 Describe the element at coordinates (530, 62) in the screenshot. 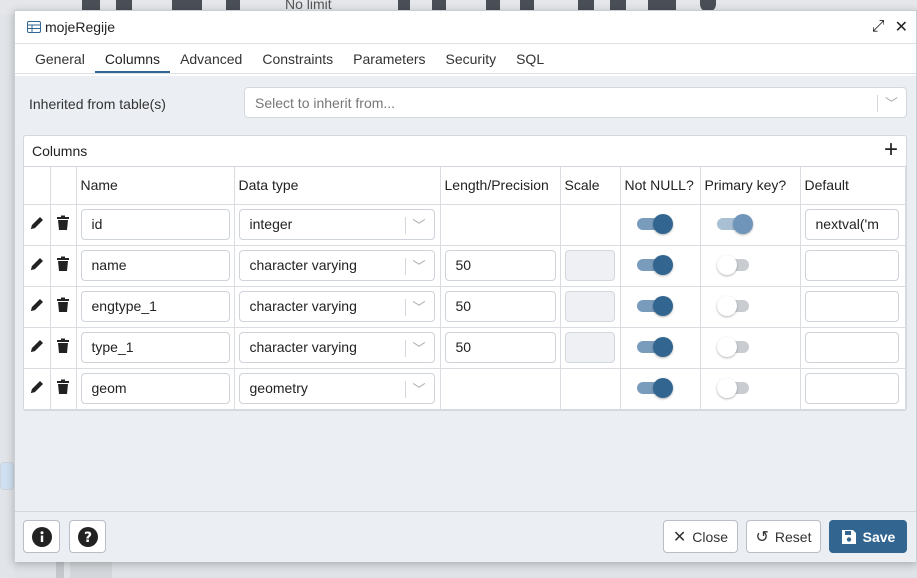

I see `tab-sql: SQL` at that location.